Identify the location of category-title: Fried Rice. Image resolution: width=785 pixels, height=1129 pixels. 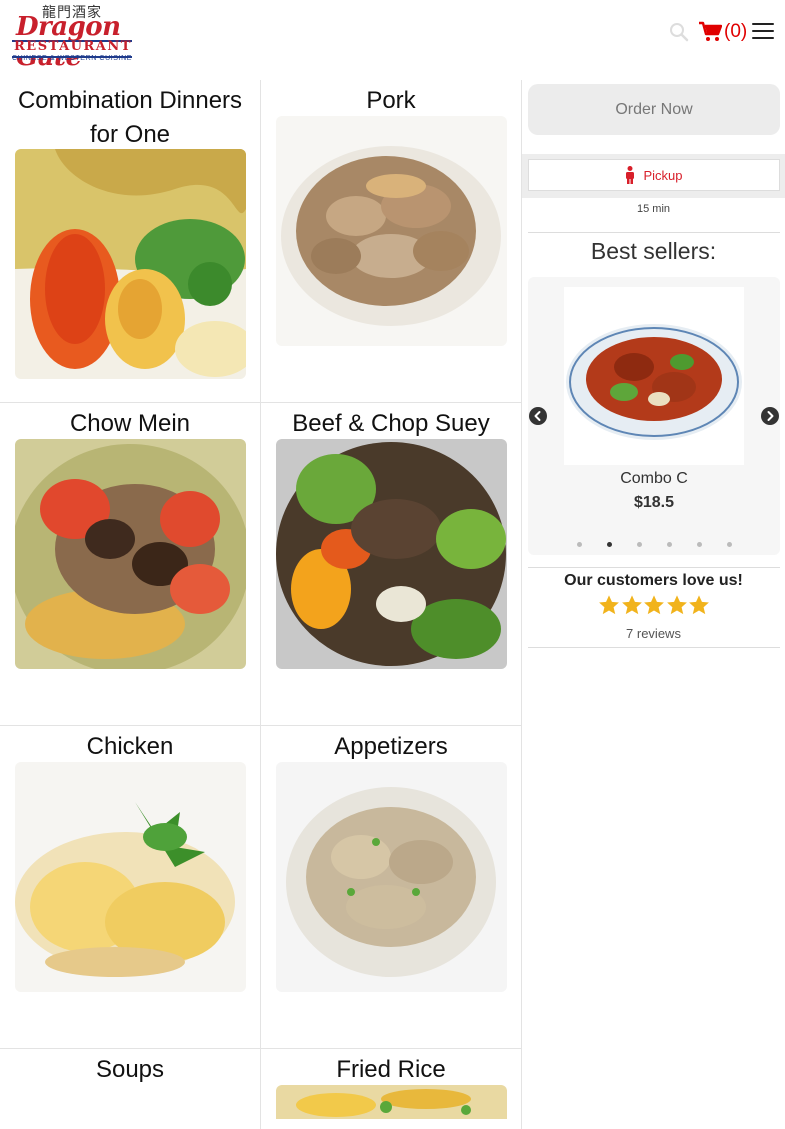
(391, 1069).